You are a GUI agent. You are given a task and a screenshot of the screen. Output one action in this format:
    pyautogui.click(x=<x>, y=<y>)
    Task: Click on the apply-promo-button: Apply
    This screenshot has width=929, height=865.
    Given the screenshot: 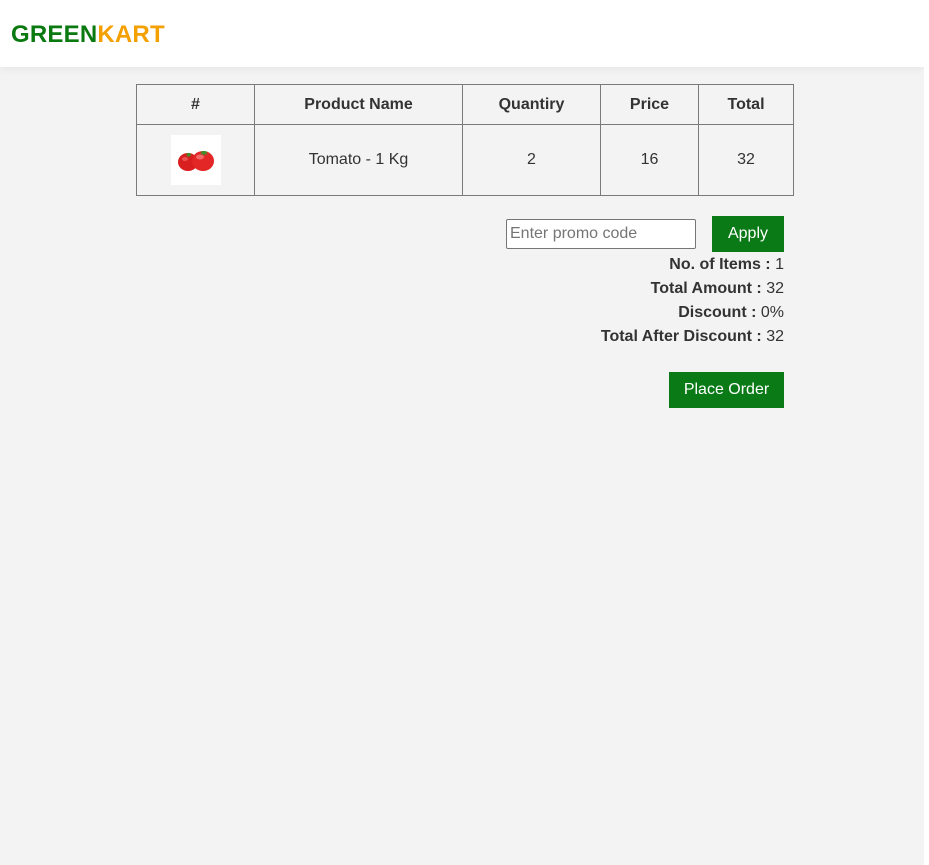 What is the action you would take?
    pyautogui.click(x=748, y=234)
    